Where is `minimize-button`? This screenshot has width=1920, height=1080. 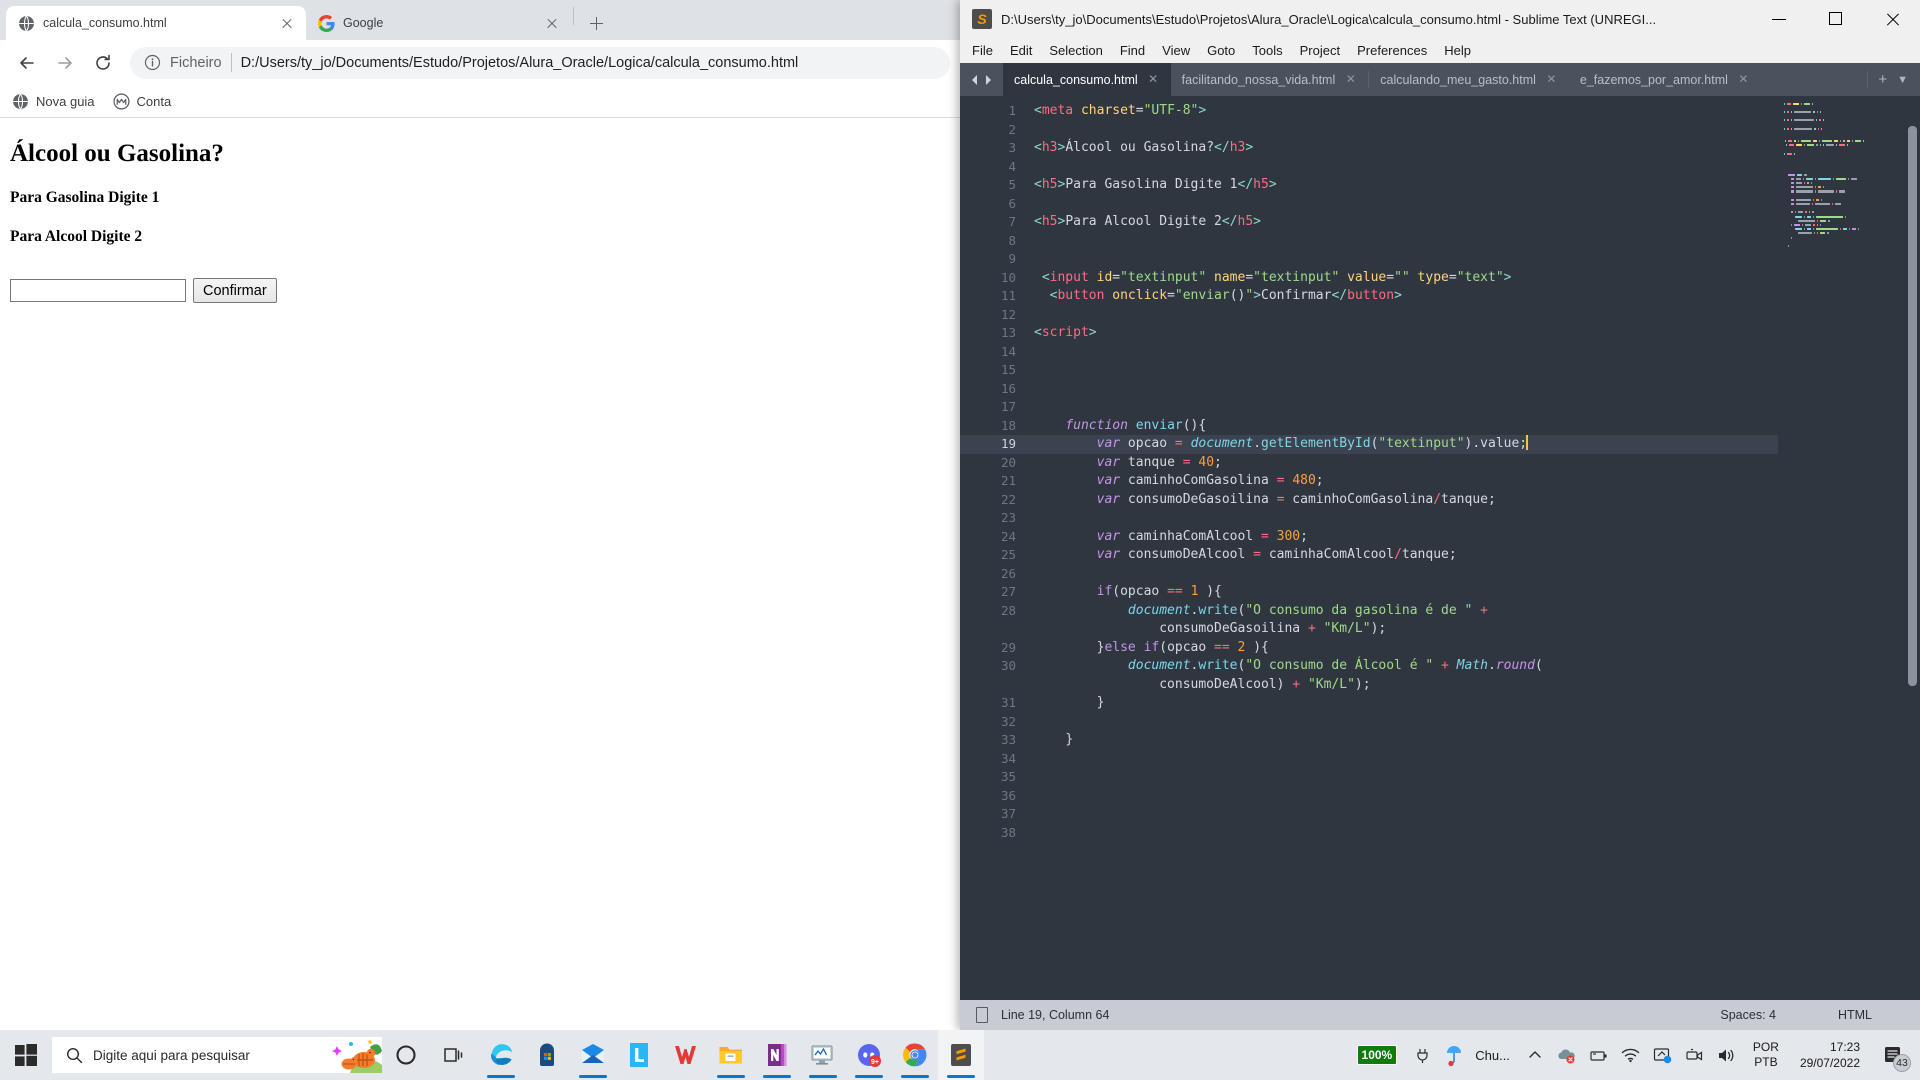
minimize-button is located at coordinates (1780, 19).